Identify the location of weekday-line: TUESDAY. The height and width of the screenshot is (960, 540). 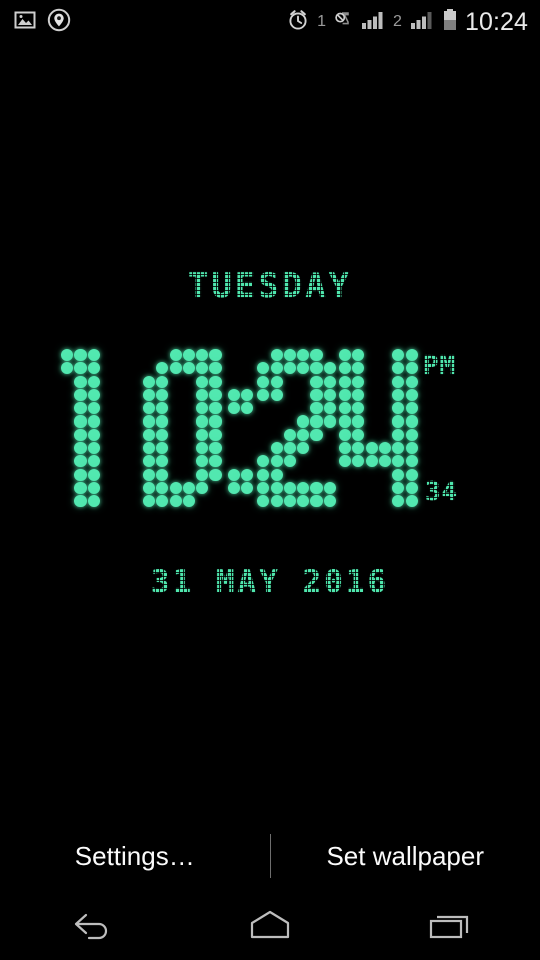
(270, 286).